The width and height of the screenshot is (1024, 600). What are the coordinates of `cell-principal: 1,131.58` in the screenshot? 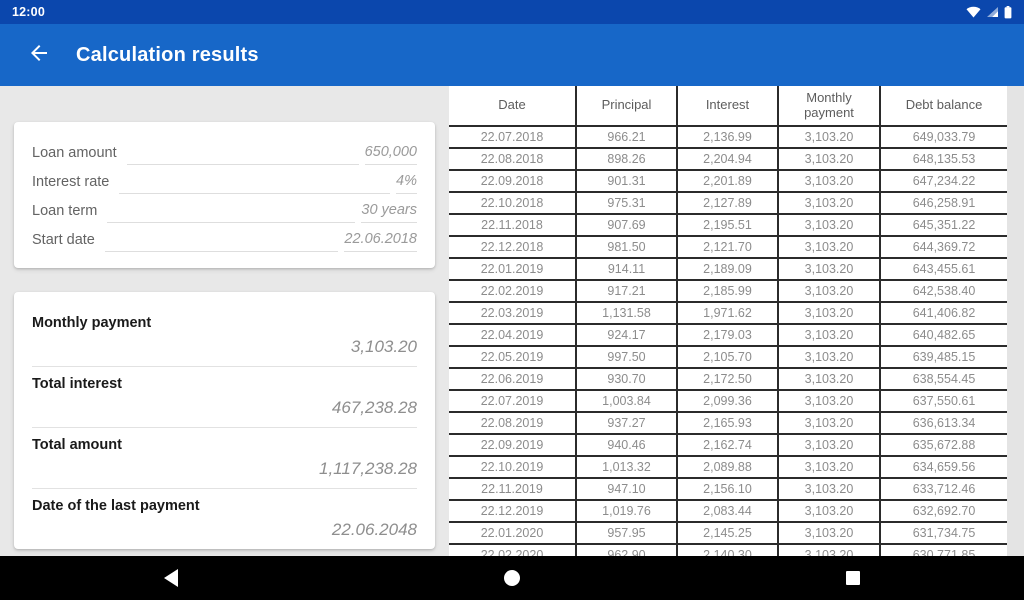 It's located at (627, 313).